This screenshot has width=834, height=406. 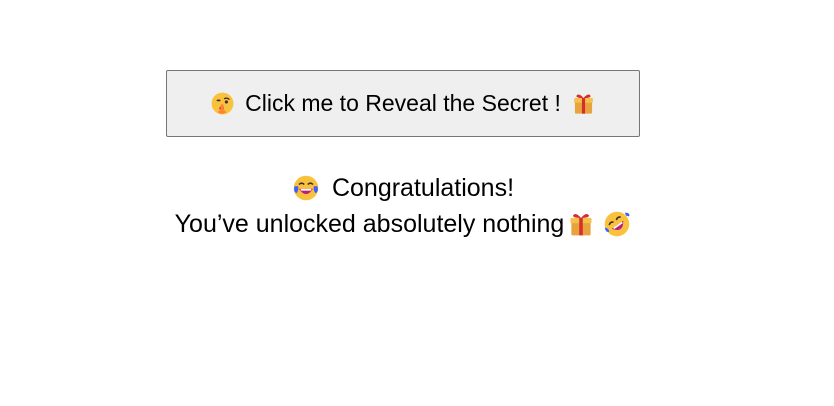 I want to click on message-line-2: You’ve unlocked absolutely nothing, so click(x=403, y=224).